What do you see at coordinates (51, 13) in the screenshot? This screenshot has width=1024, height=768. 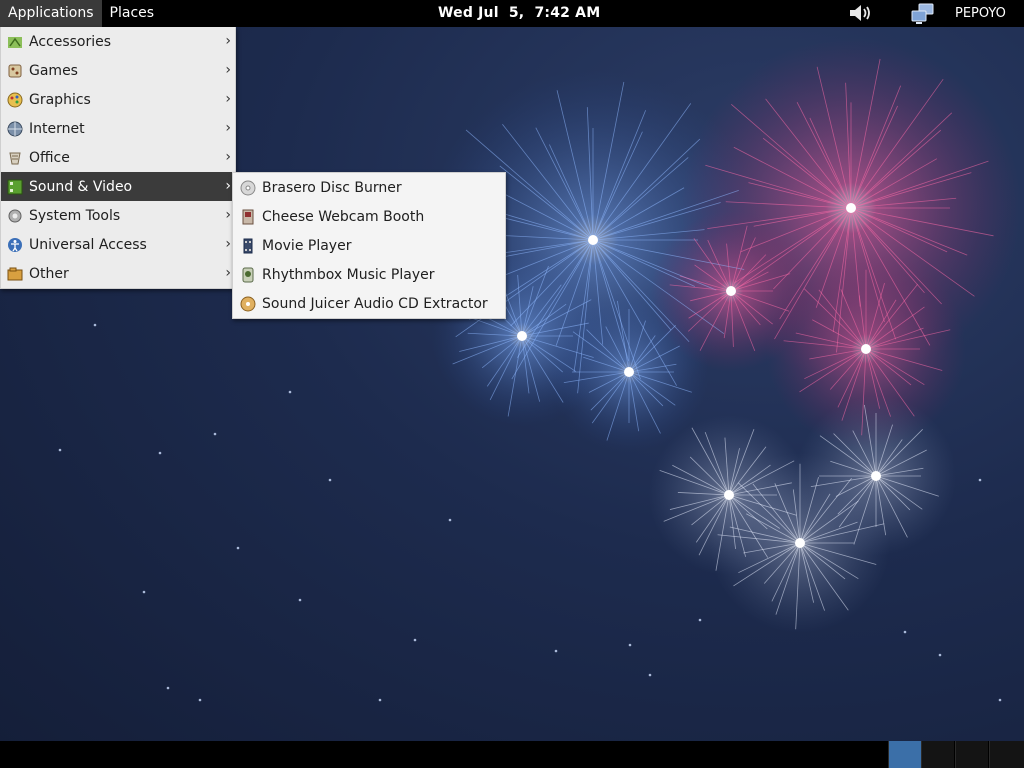 I see `applications-menu-button: Applications` at bounding box center [51, 13].